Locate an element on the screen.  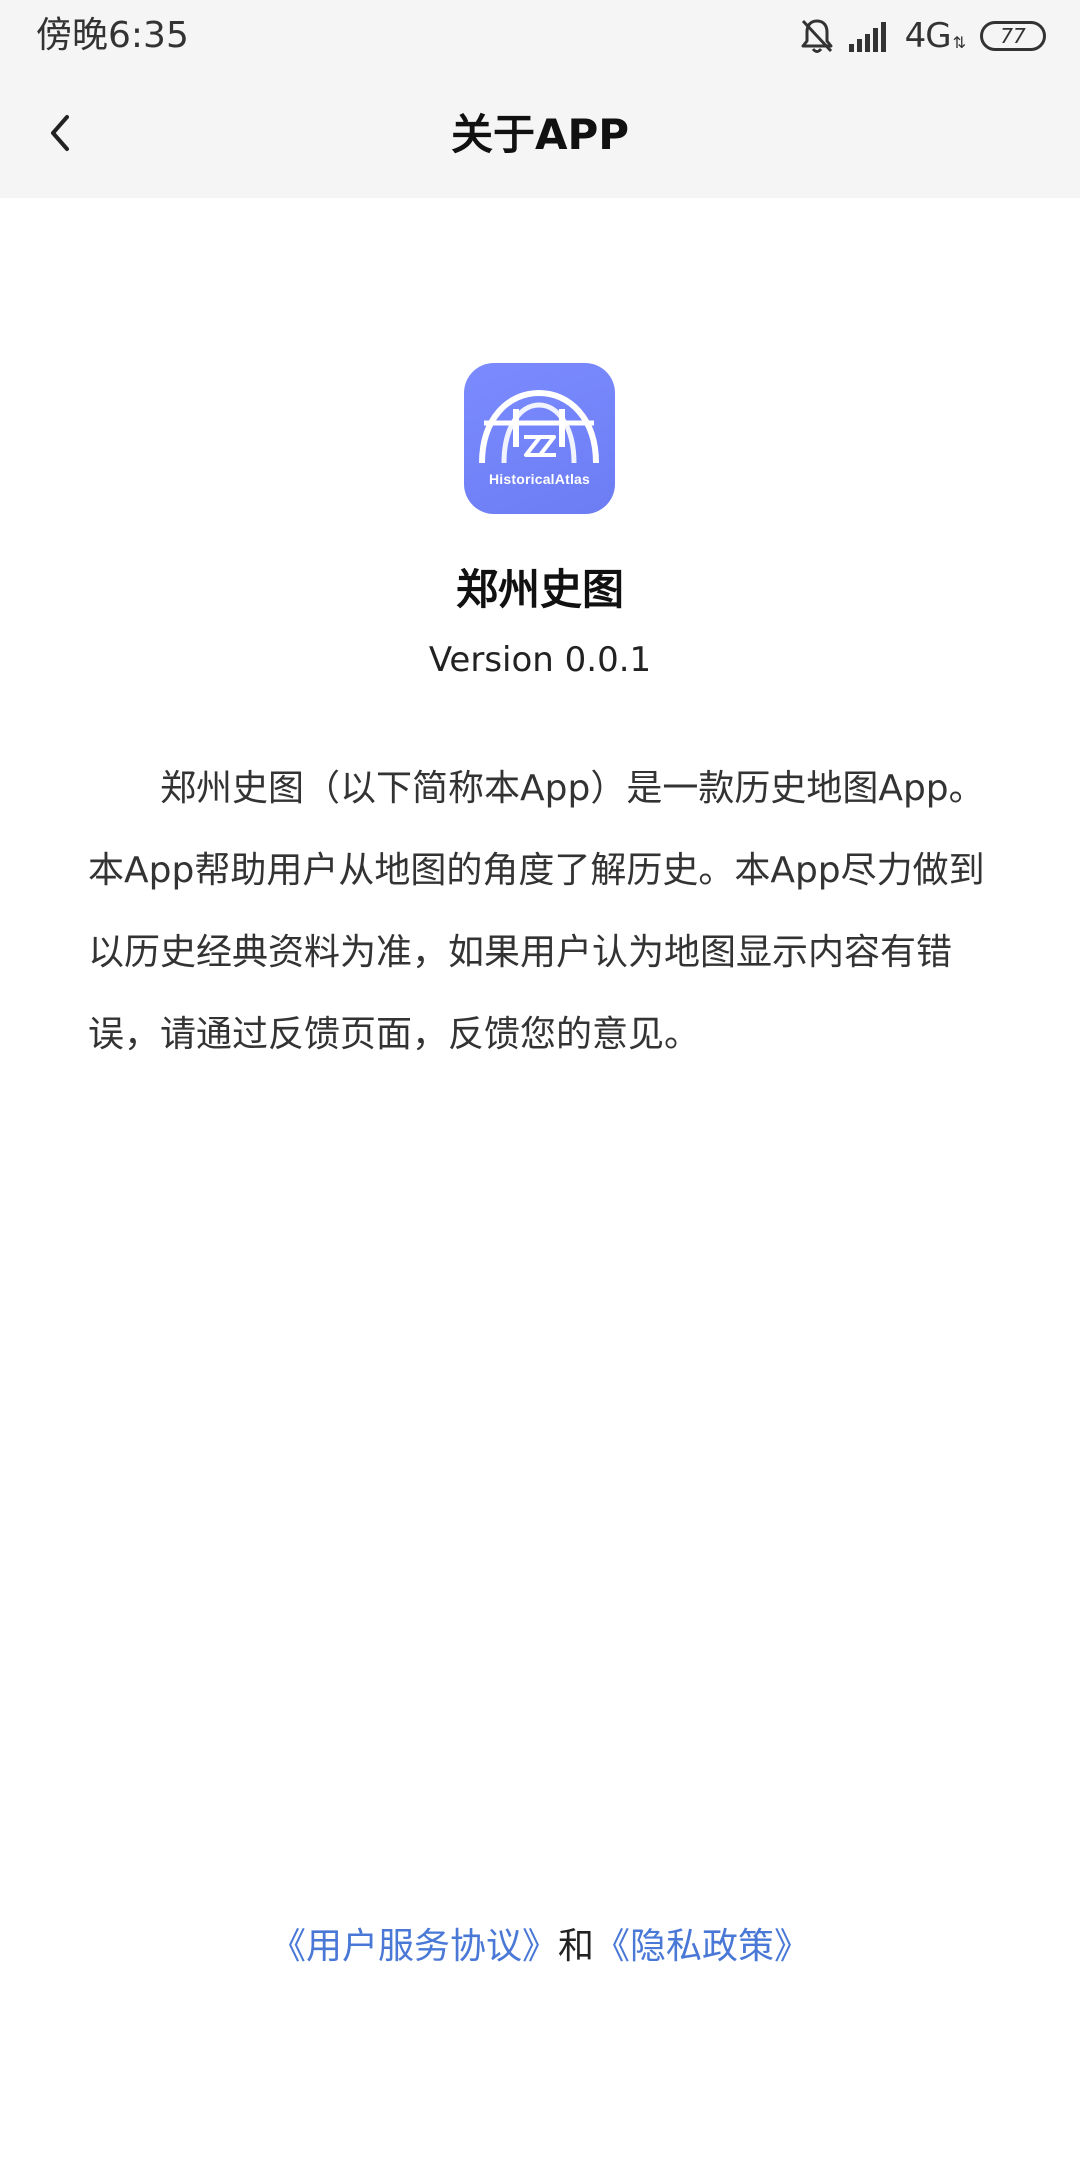
signal-icon is located at coordinates (869, 36).